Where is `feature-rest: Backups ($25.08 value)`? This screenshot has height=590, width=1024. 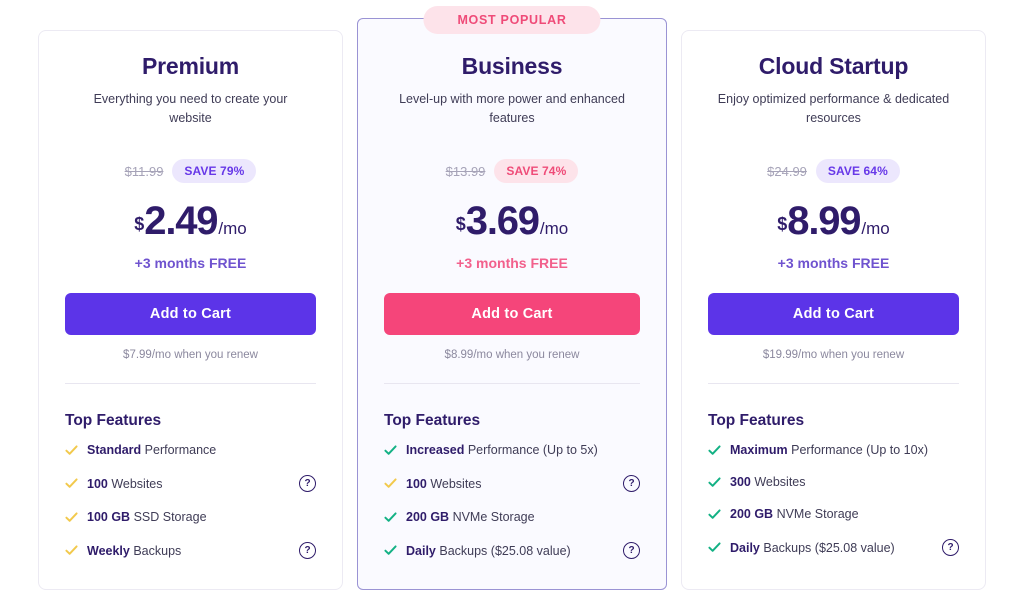 feature-rest: Backups ($25.08 value) is located at coordinates (827, 547).